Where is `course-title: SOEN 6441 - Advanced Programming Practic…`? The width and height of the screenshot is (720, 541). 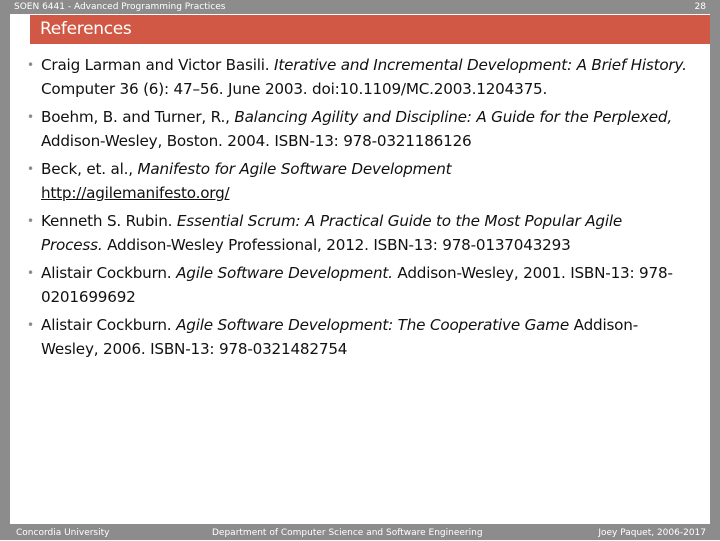 course-title: SOEN 6441 - Advanced Programming Practic… is located at coordinates (120, 7).